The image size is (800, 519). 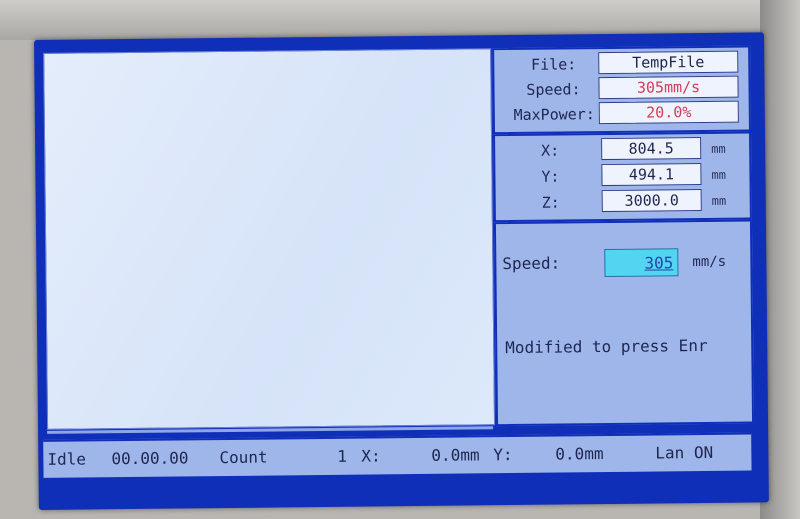 What do you see at coordinates (718, 148) in the screenshot?
I see `x-unit: mm` at bounding box center [718, 148].